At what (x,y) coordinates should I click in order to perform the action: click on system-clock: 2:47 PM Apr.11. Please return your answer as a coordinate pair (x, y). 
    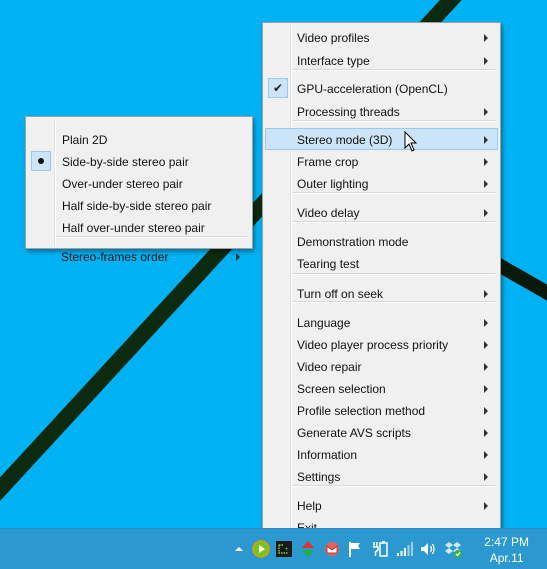
    Looking at the image, I should click on (506, 550).